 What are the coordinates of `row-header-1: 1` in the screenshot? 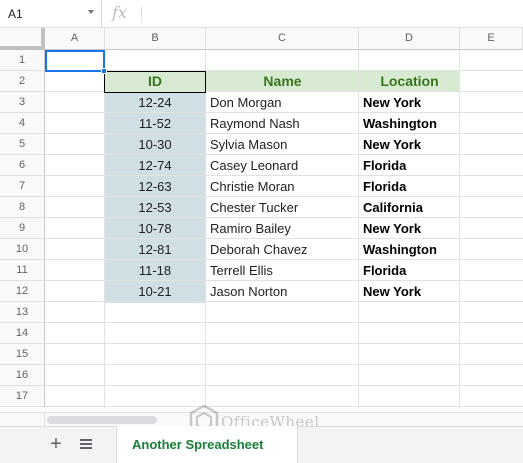 It's located at (22, 60).